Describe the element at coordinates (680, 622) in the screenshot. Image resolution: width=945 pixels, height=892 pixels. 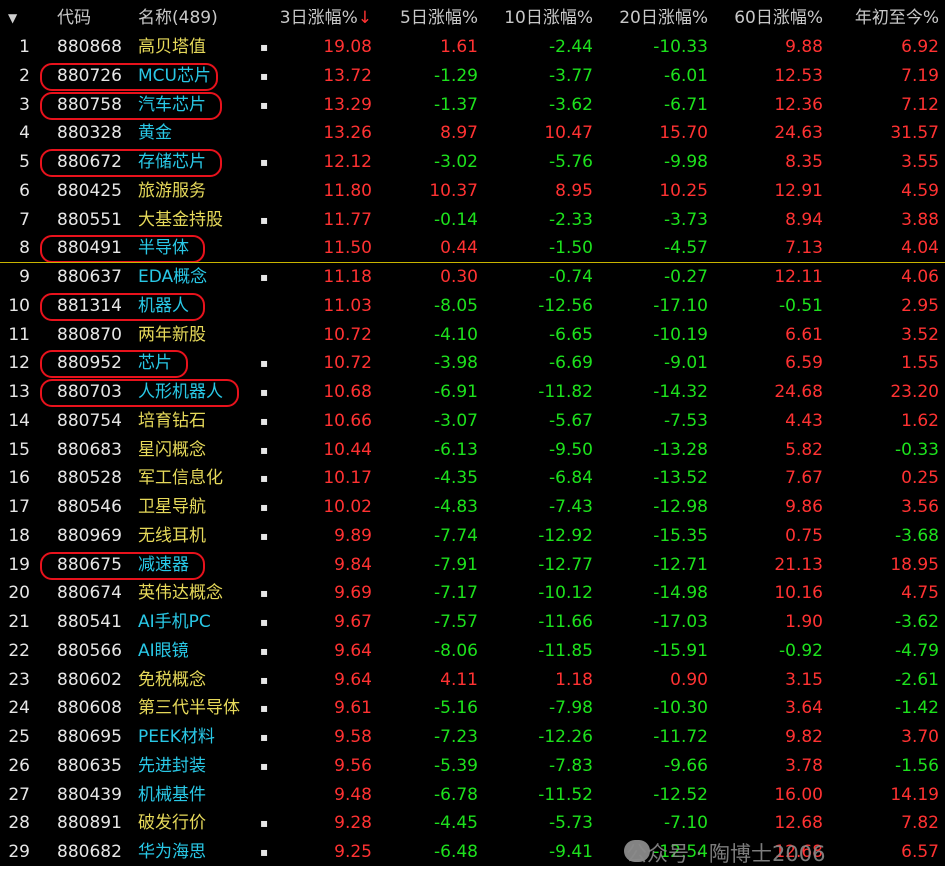
I see `change-20day: -17.03` at that location.